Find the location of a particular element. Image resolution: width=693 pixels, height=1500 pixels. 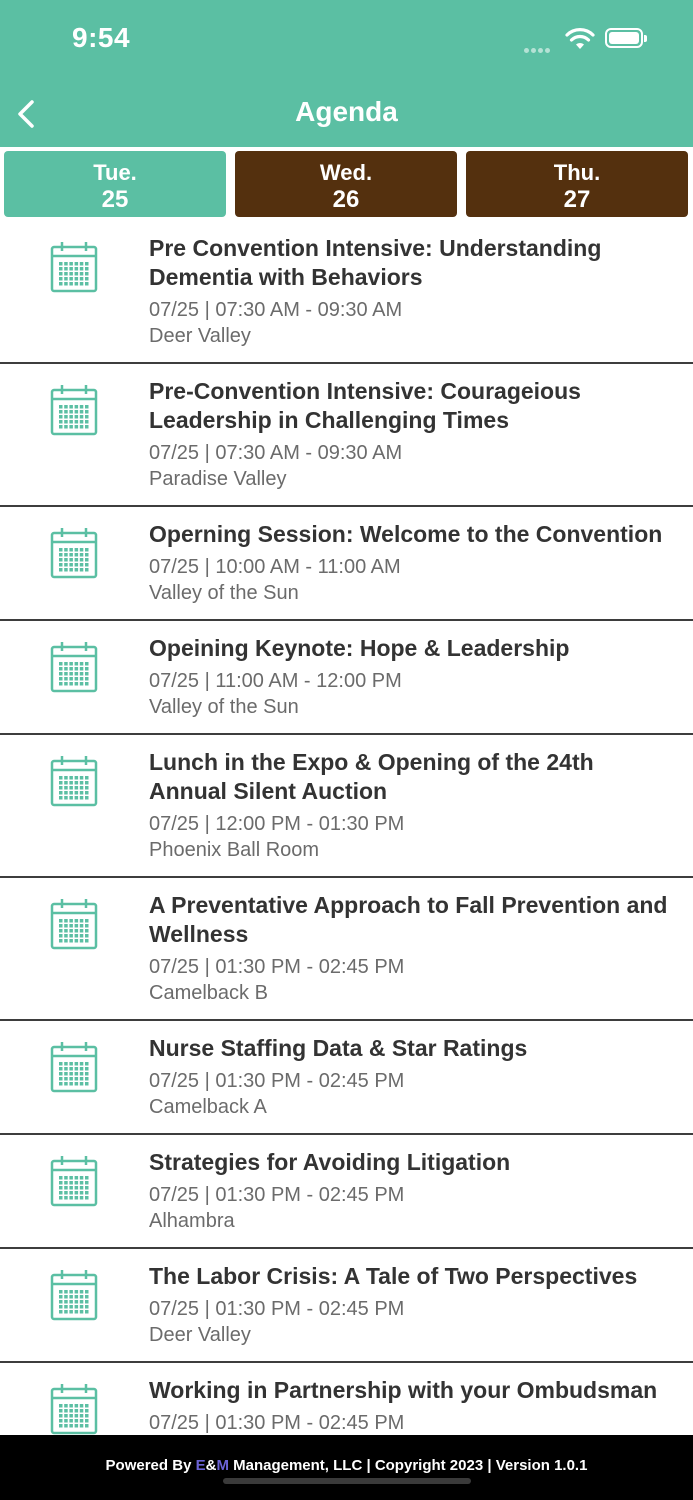

tab-date-label: 27 is located at coordinates (577, 199).